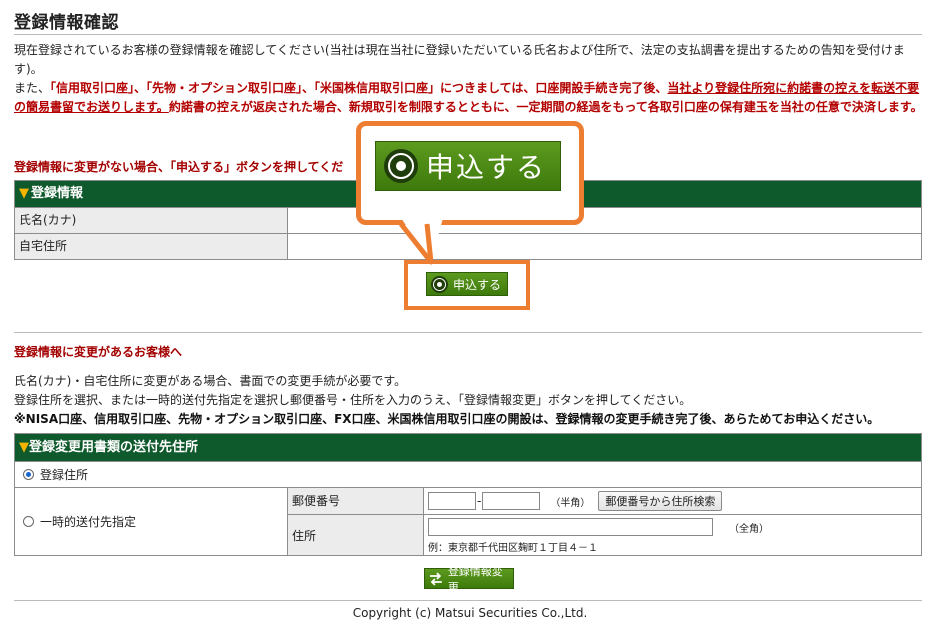 Image resolution: width=940 pixels, height=625 pixels. I want to click on copyright: Copyright (c) Matsui Securities Co.,Ltd., so click(470, 613).